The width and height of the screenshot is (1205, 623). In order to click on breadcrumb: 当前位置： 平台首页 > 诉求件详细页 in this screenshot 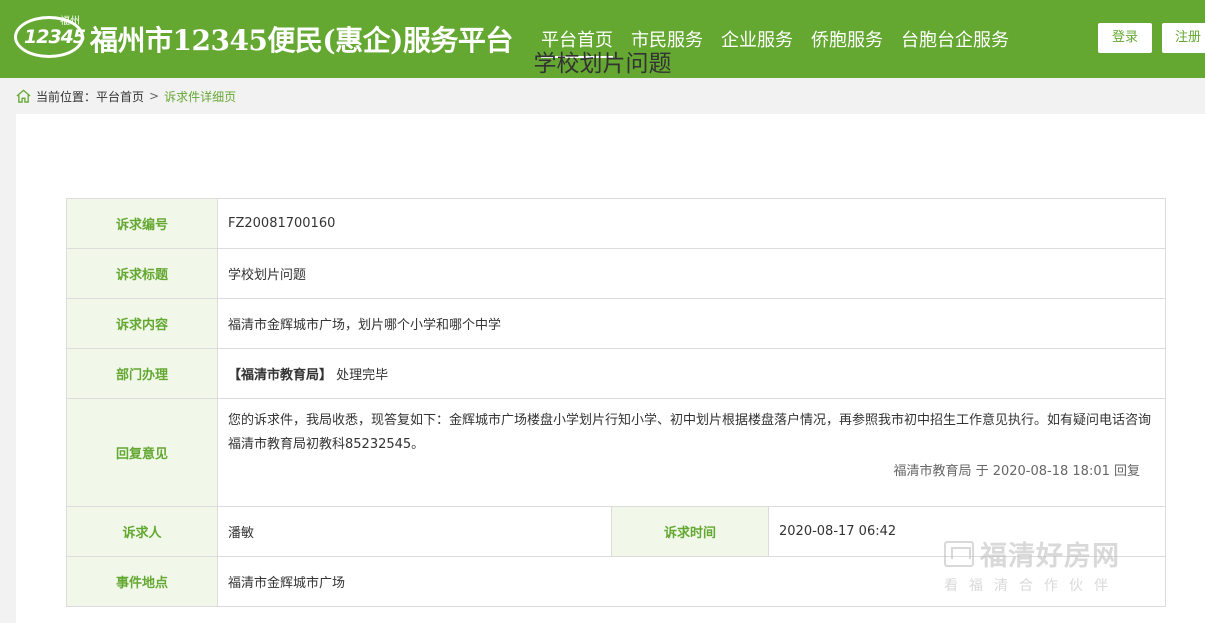, I will do `click(126, 96)`.